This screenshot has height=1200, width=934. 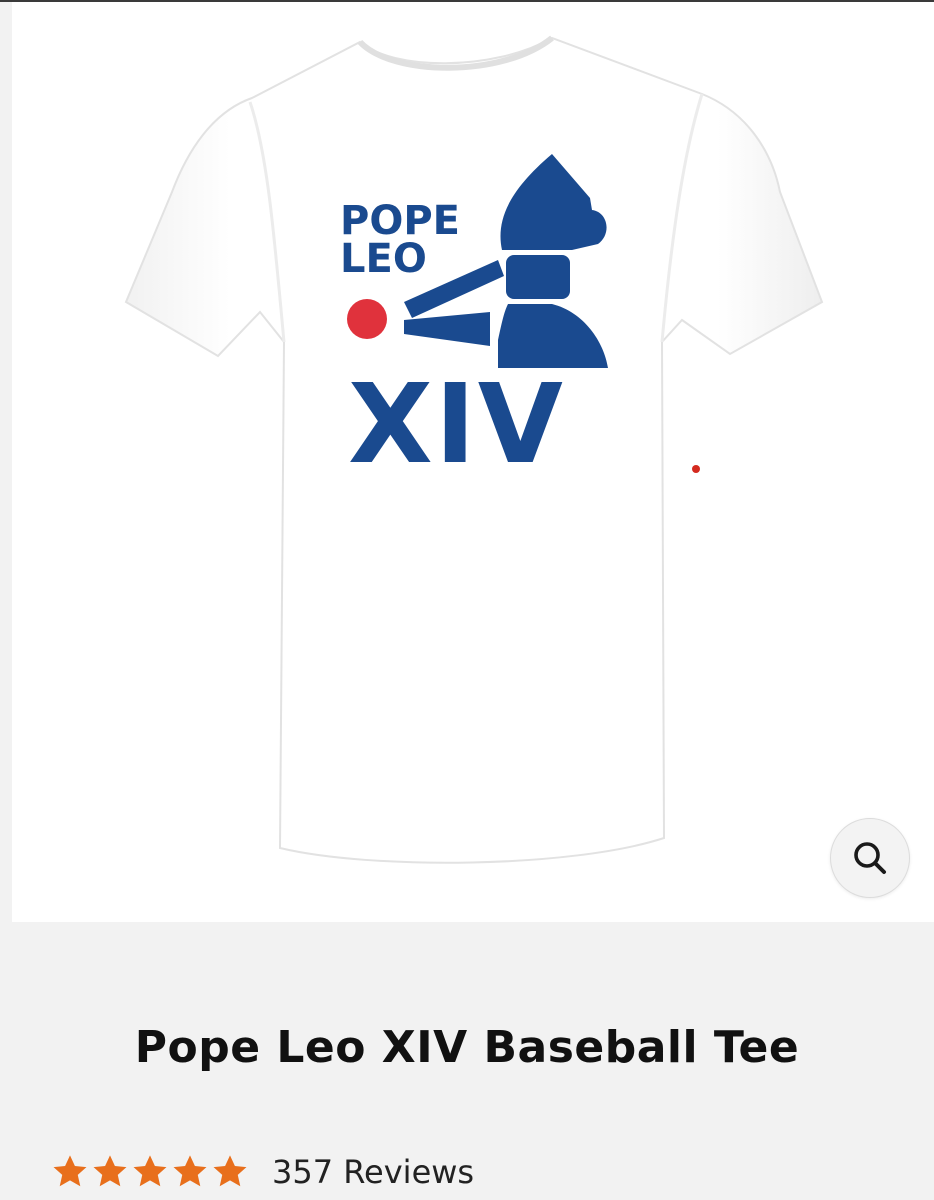 I want to click on reviews-link: 357 Reviews, so click(x=373, y=1172).